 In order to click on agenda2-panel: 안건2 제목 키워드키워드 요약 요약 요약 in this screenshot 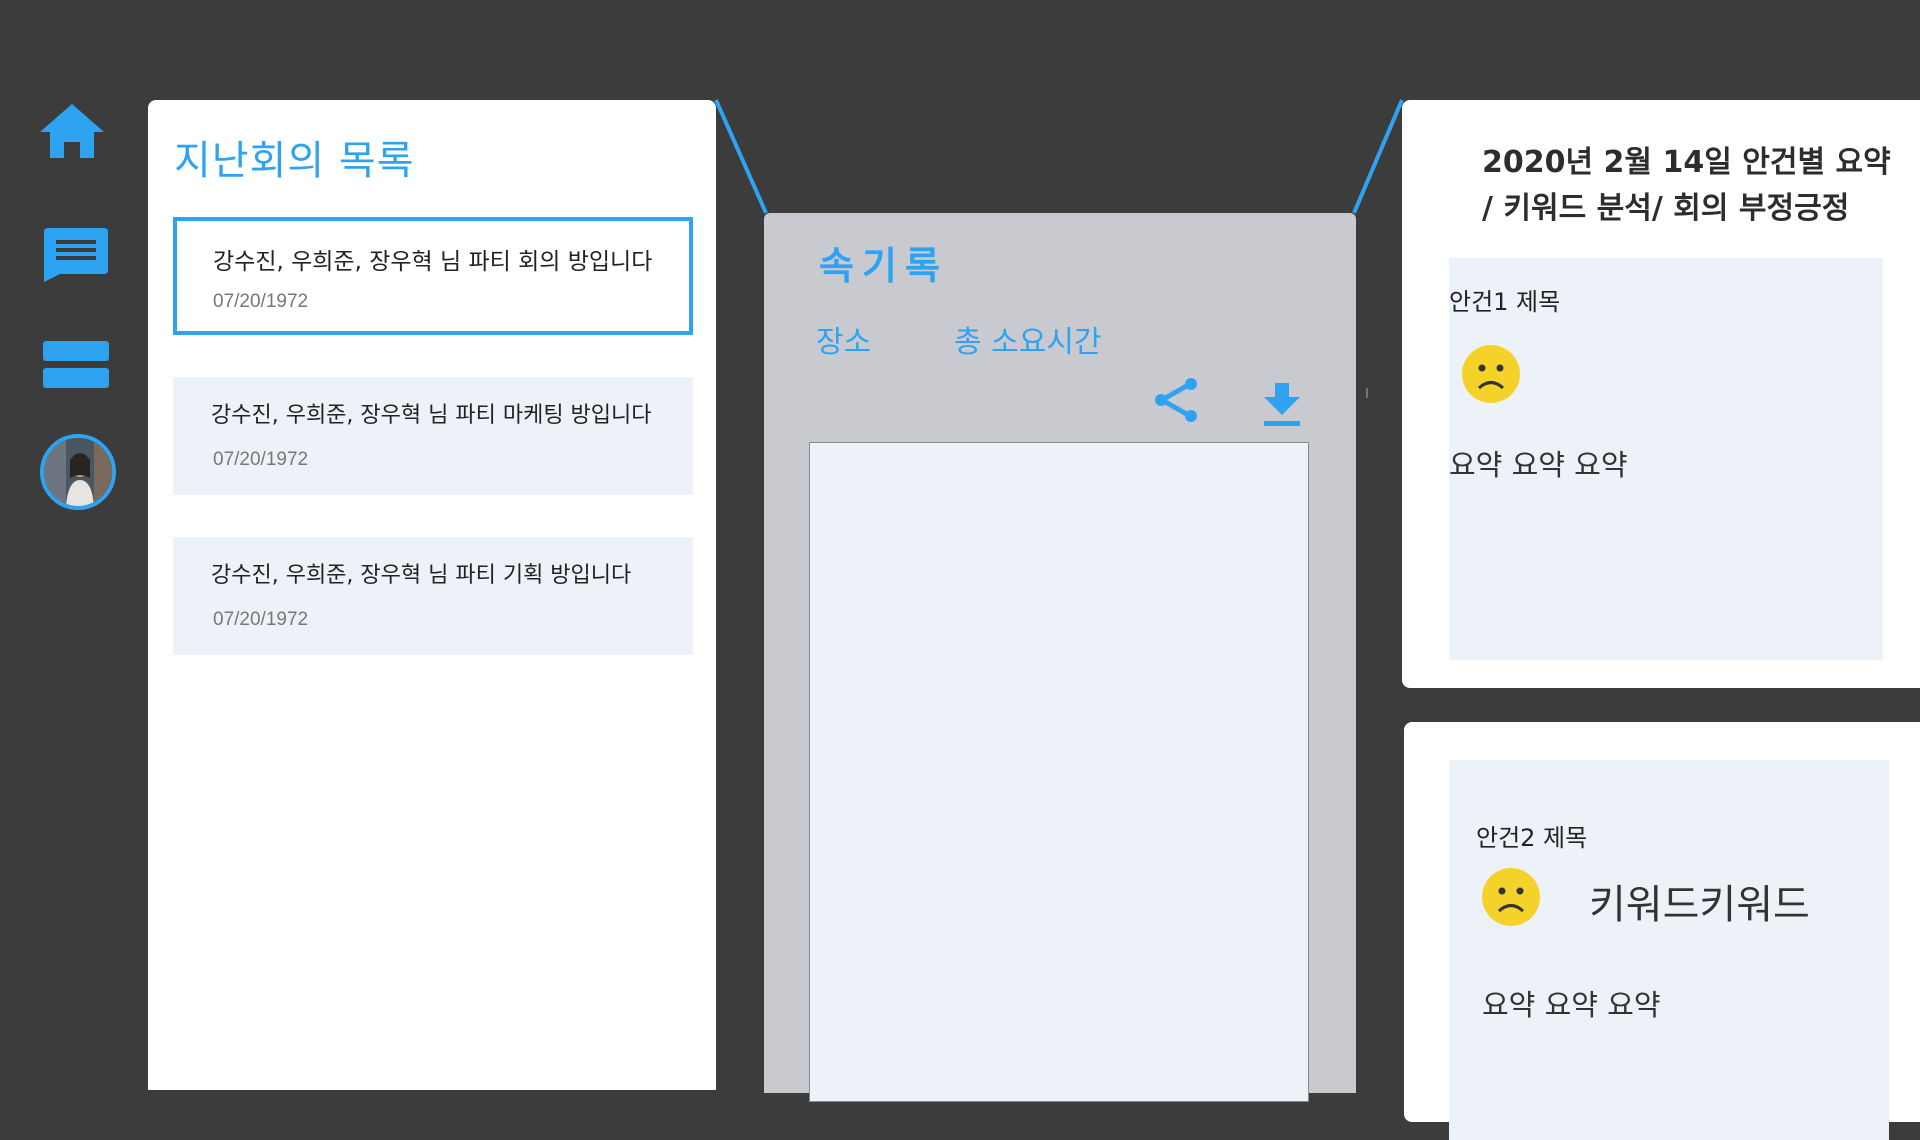, I will do `click(1662, 931)`.